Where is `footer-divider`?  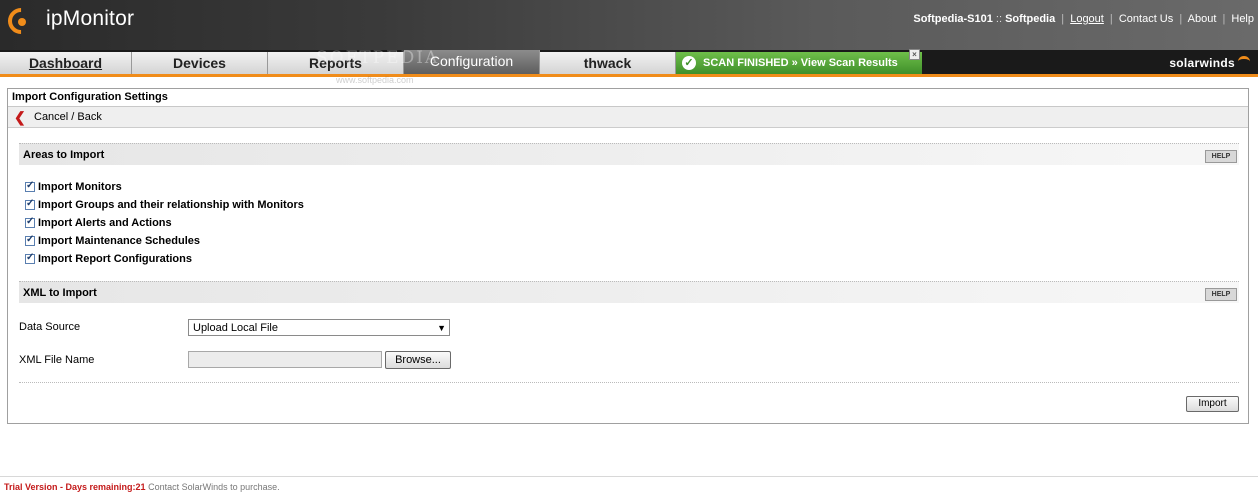 footer-divider is located at coordinates (629, 476).